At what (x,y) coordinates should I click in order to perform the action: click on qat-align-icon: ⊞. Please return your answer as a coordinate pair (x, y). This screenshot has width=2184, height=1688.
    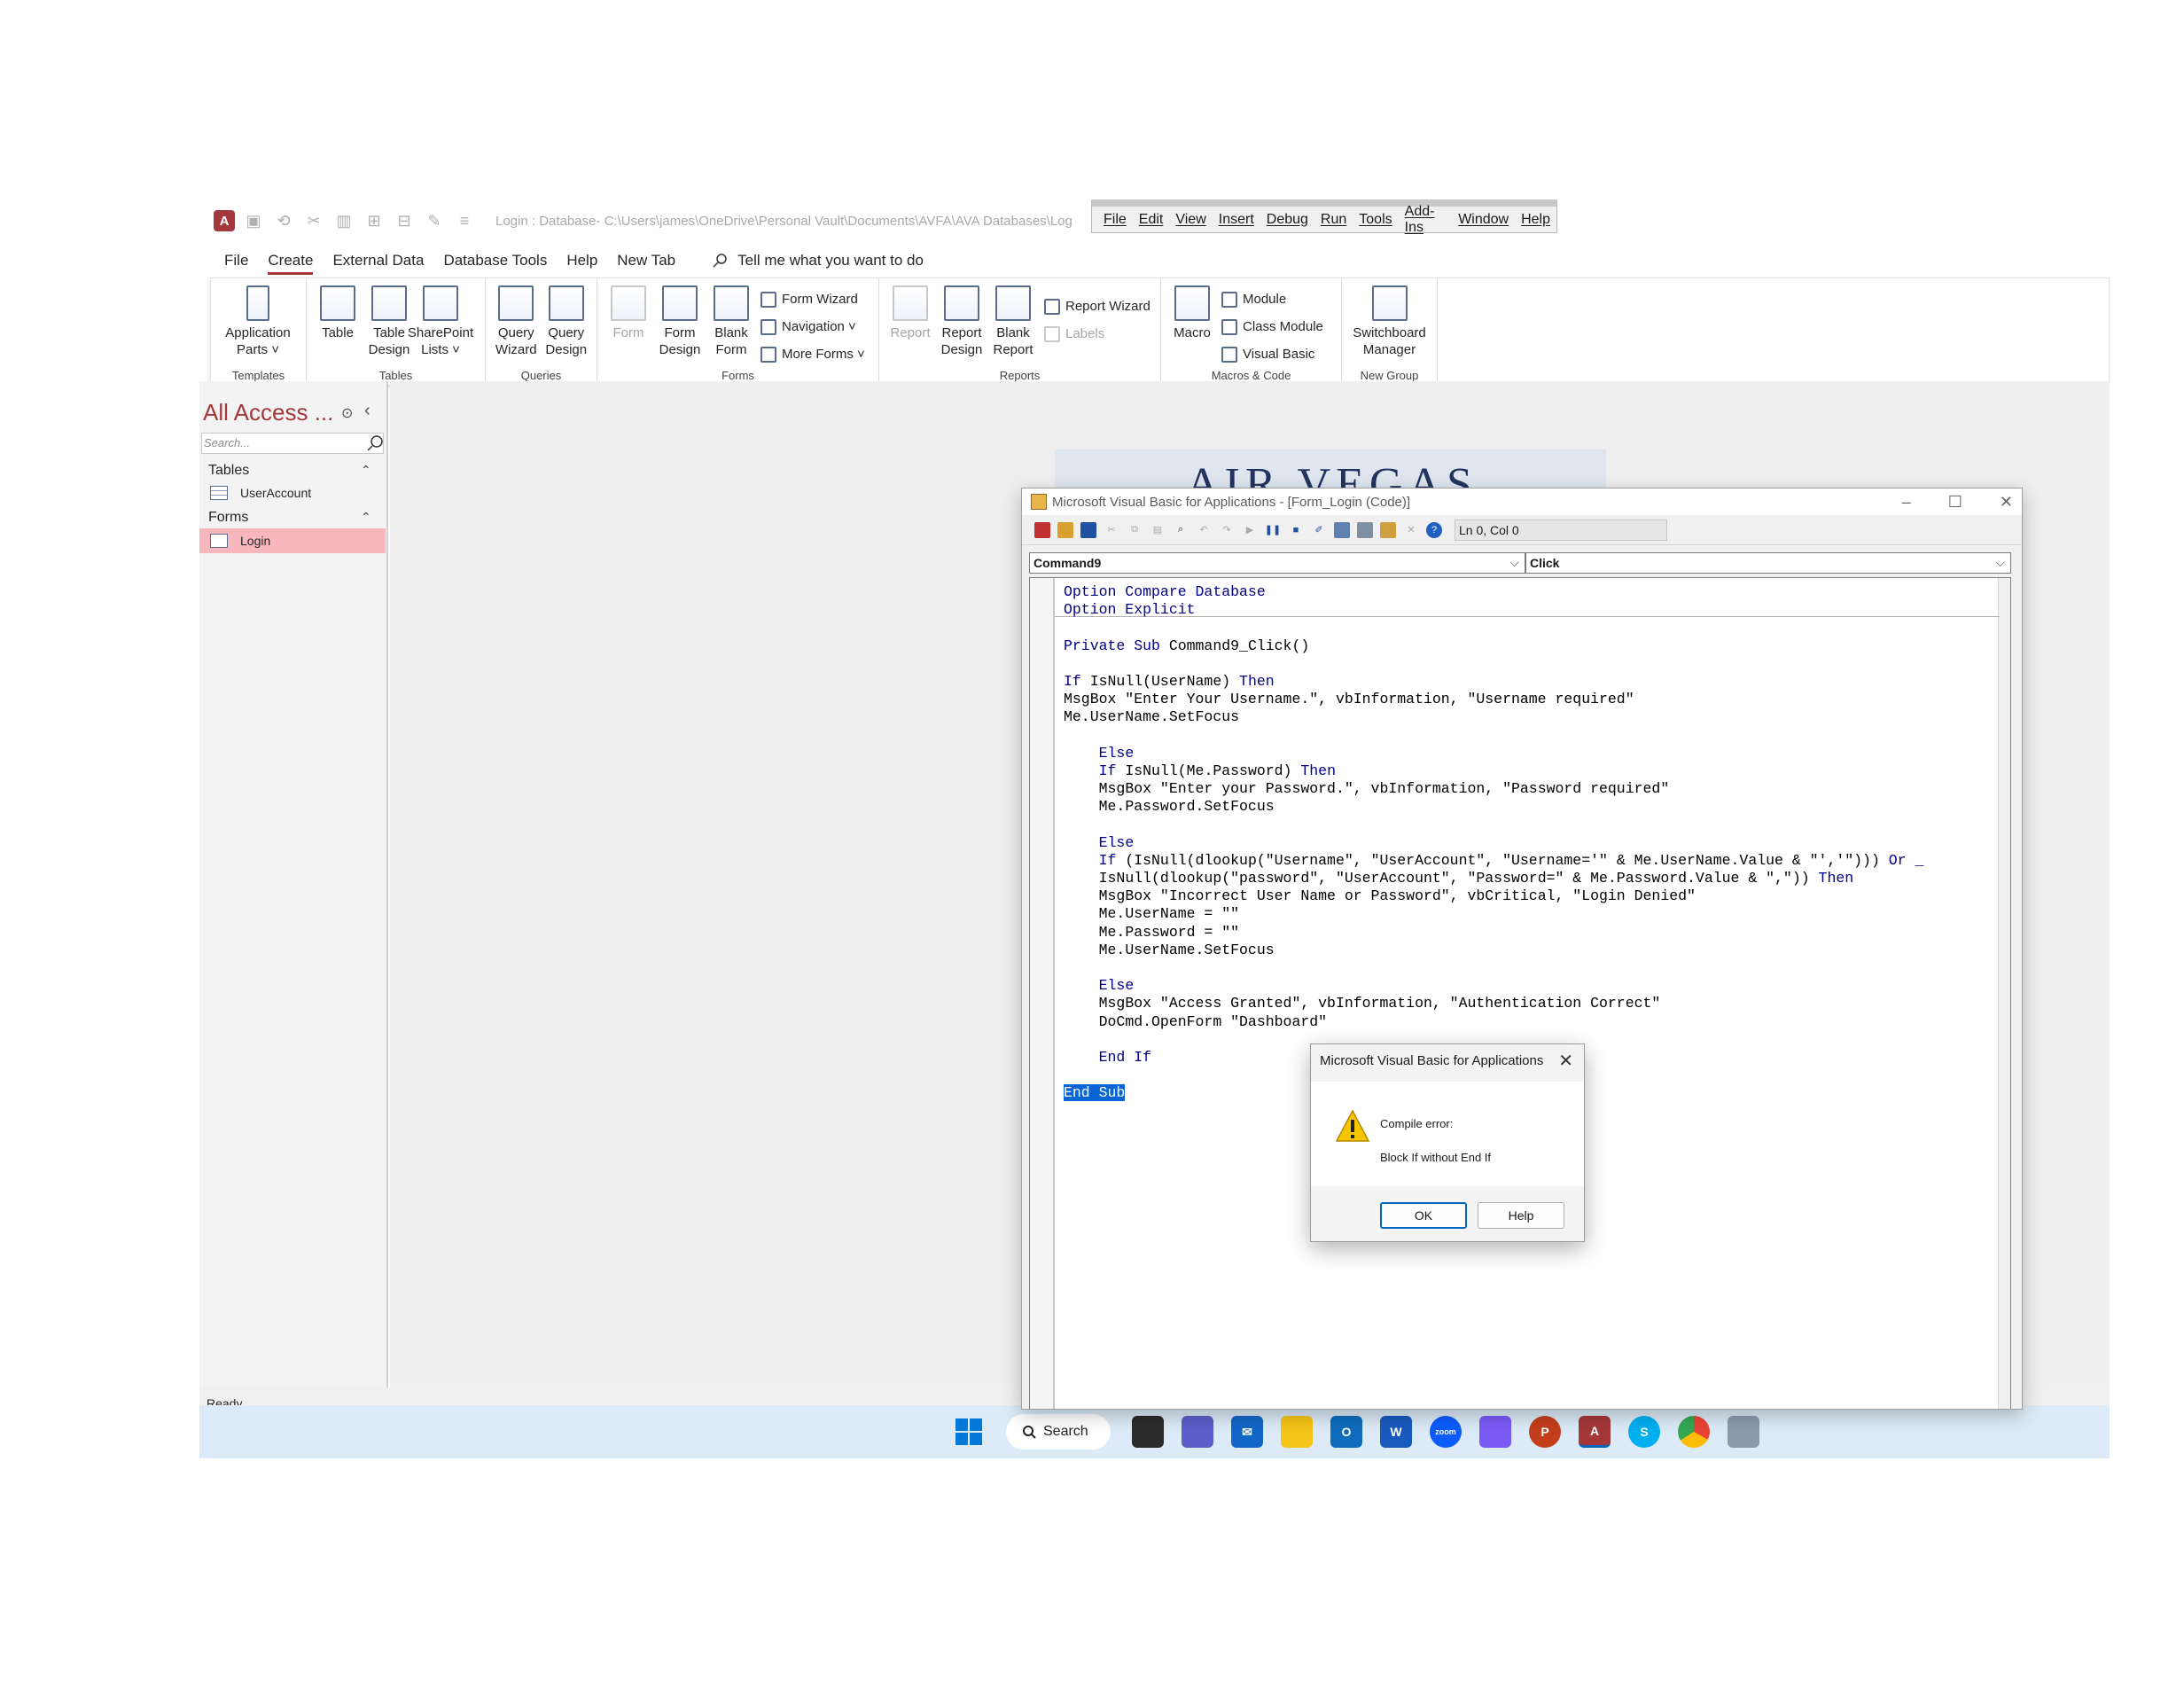
    Looking at the image, I should click on (374, 220).